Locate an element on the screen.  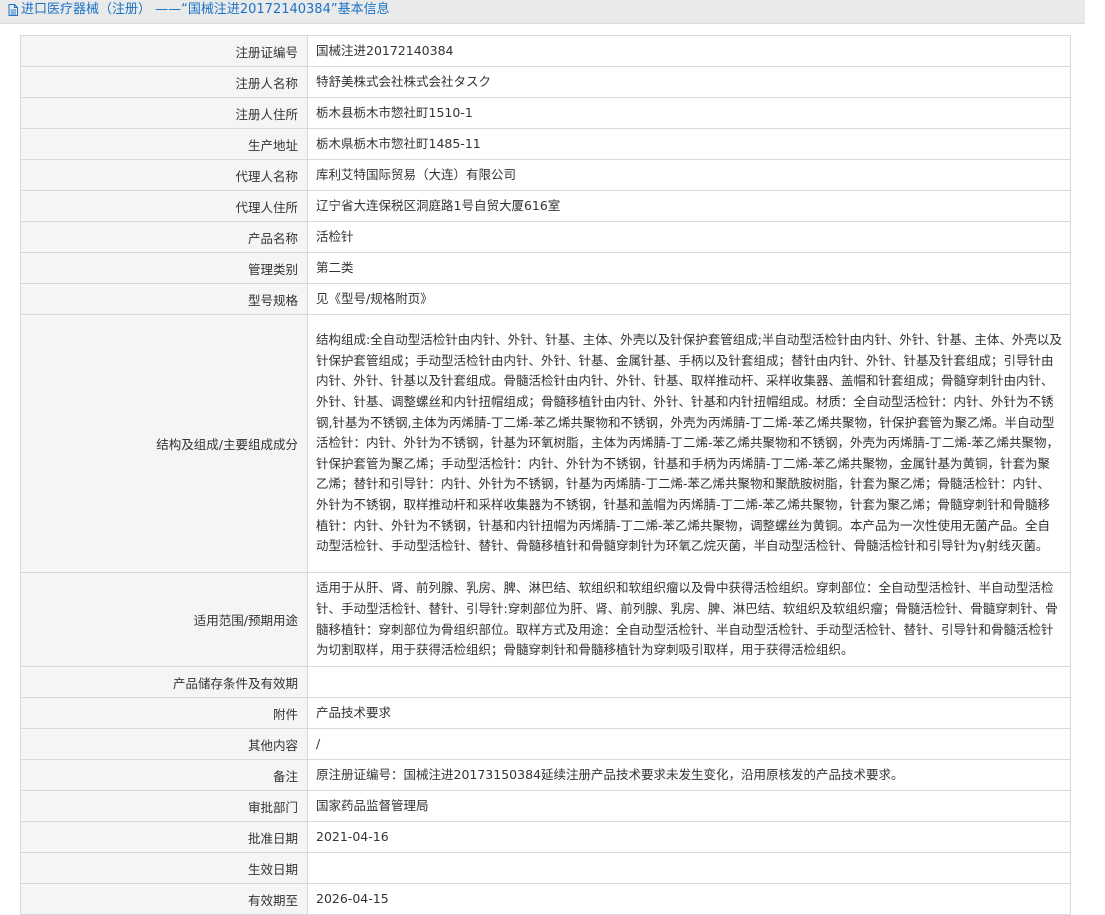
row-label-other: 其他内容 is located at coordinates (164, 744).